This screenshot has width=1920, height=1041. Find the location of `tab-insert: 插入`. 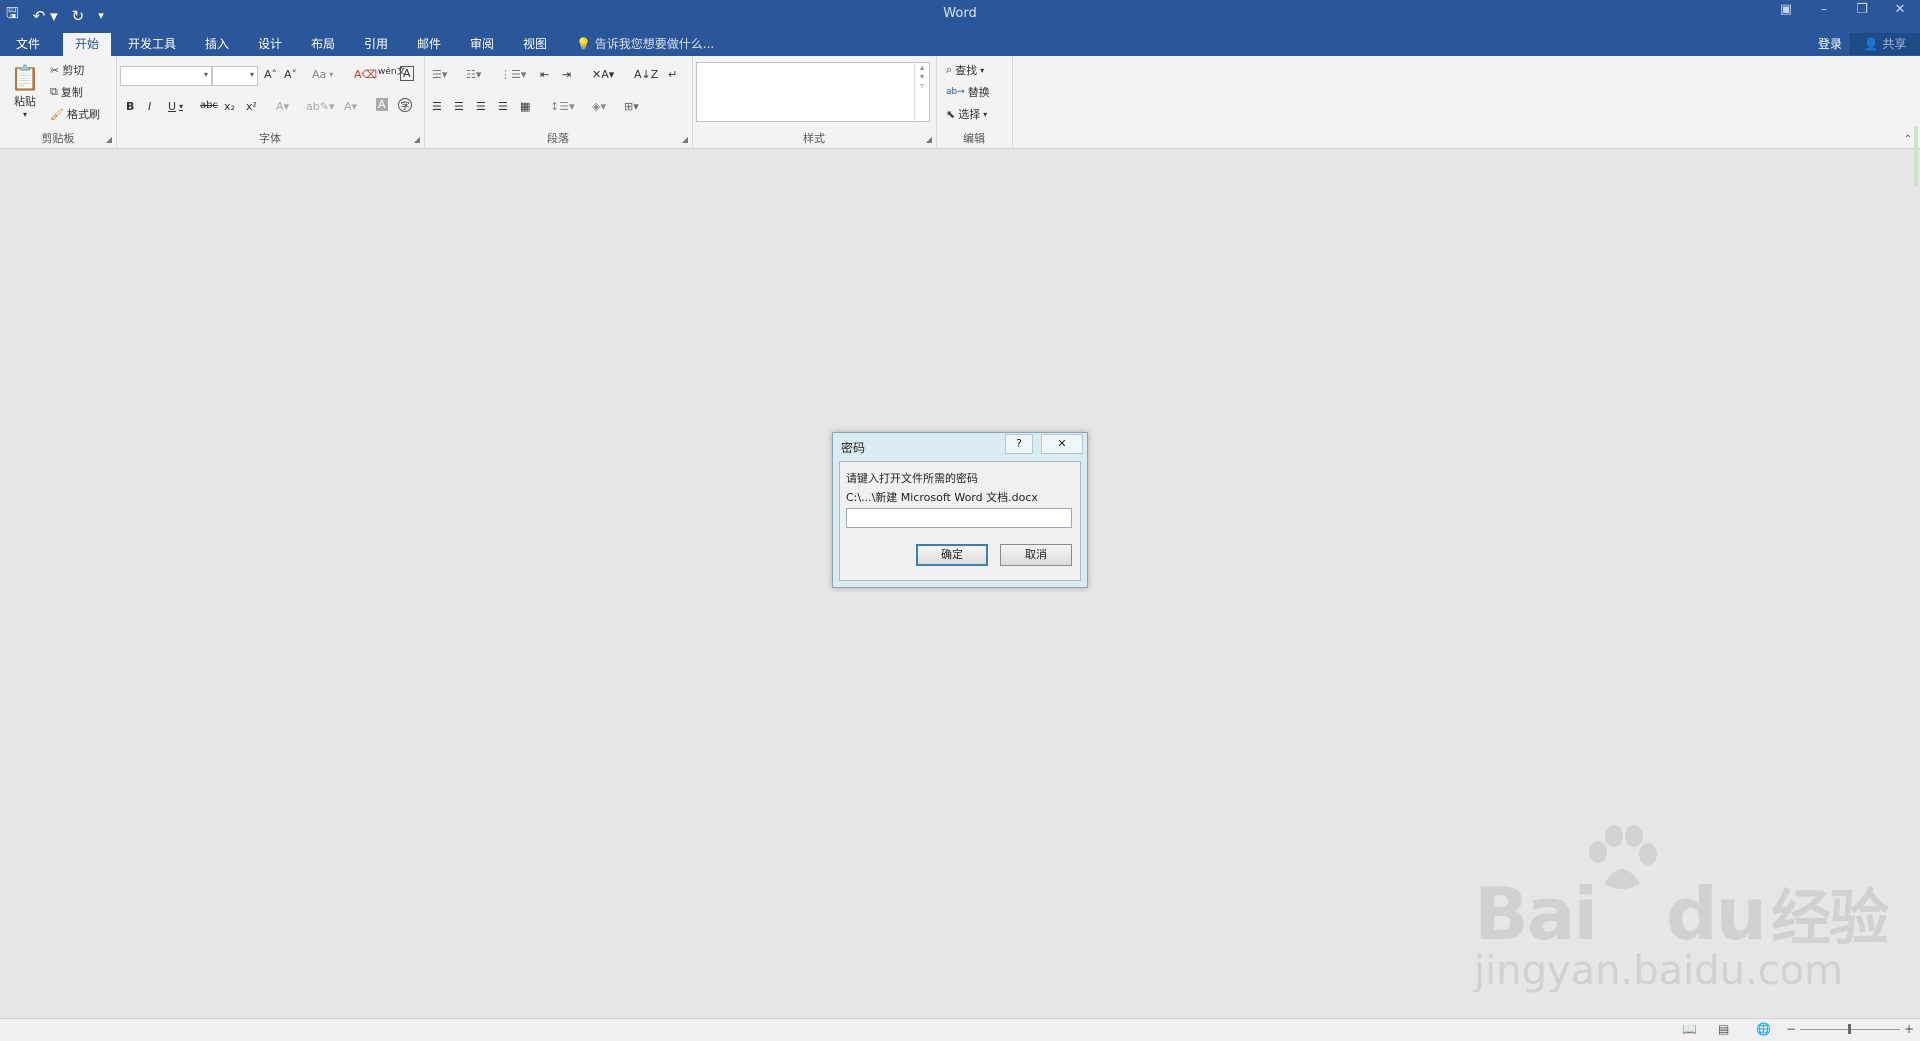

tab-insert: 插入 is located at coordinates (217, 44).